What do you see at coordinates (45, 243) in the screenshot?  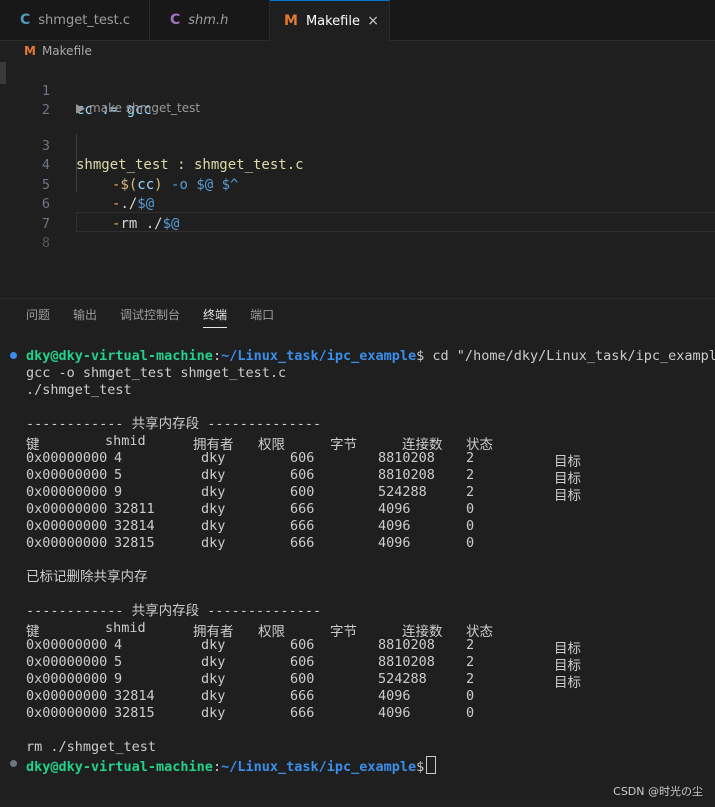 I see `line-number: 8` at bounding box center [45, 243].